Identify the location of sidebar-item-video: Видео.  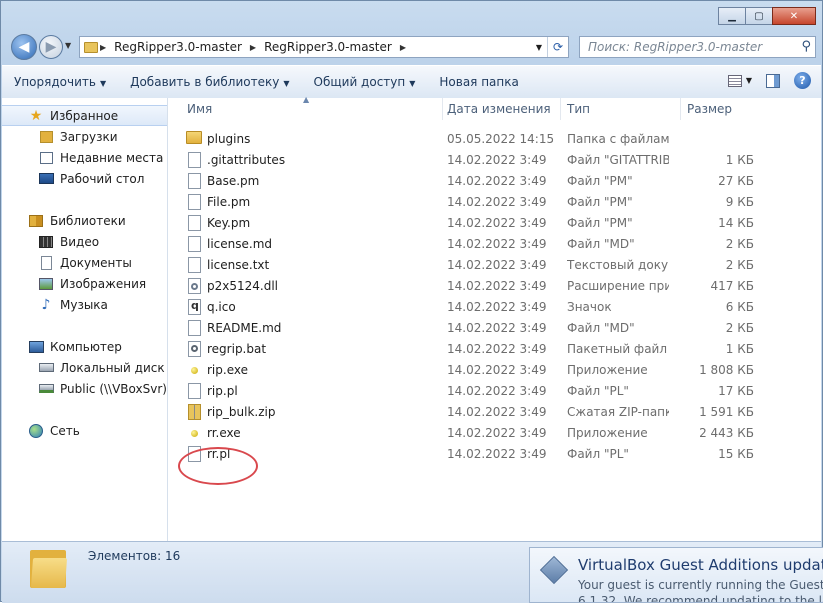
(84, 241).